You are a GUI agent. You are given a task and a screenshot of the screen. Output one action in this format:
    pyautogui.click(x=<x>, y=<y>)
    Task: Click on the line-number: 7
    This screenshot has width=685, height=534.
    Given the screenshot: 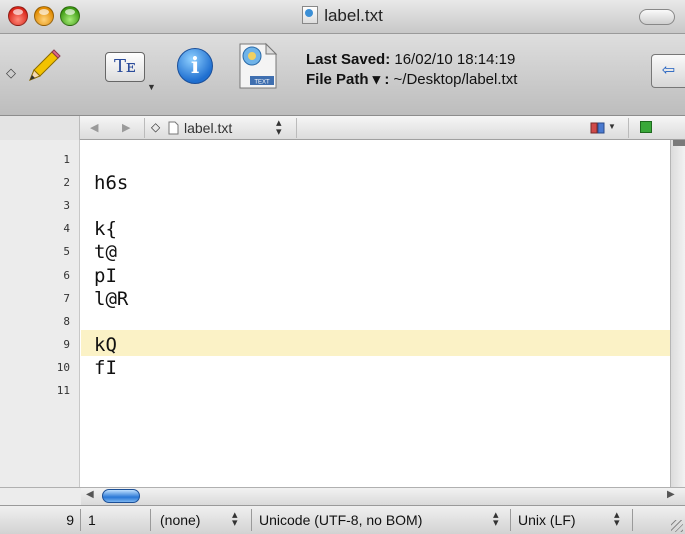 What is the action you would take?
    pyautogui.click(x=66, y=298)
    